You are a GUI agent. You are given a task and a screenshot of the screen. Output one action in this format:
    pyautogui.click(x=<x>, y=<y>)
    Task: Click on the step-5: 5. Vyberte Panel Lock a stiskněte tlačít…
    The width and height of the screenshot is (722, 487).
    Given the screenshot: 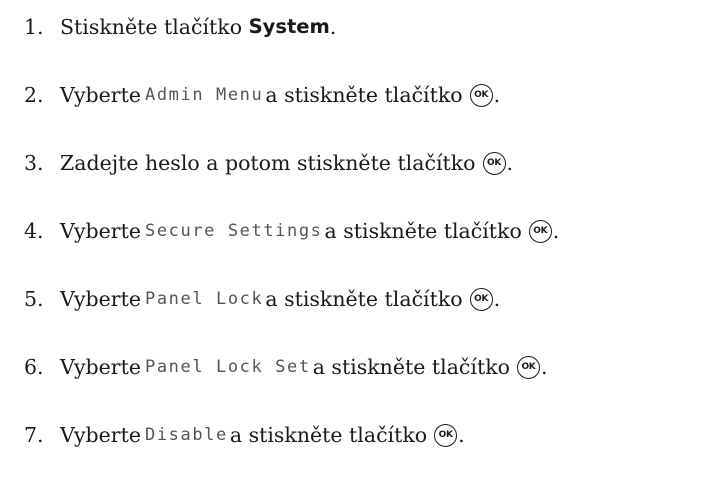 What is the action you would take?
    pyautogui.click(x=262, y=299)
    